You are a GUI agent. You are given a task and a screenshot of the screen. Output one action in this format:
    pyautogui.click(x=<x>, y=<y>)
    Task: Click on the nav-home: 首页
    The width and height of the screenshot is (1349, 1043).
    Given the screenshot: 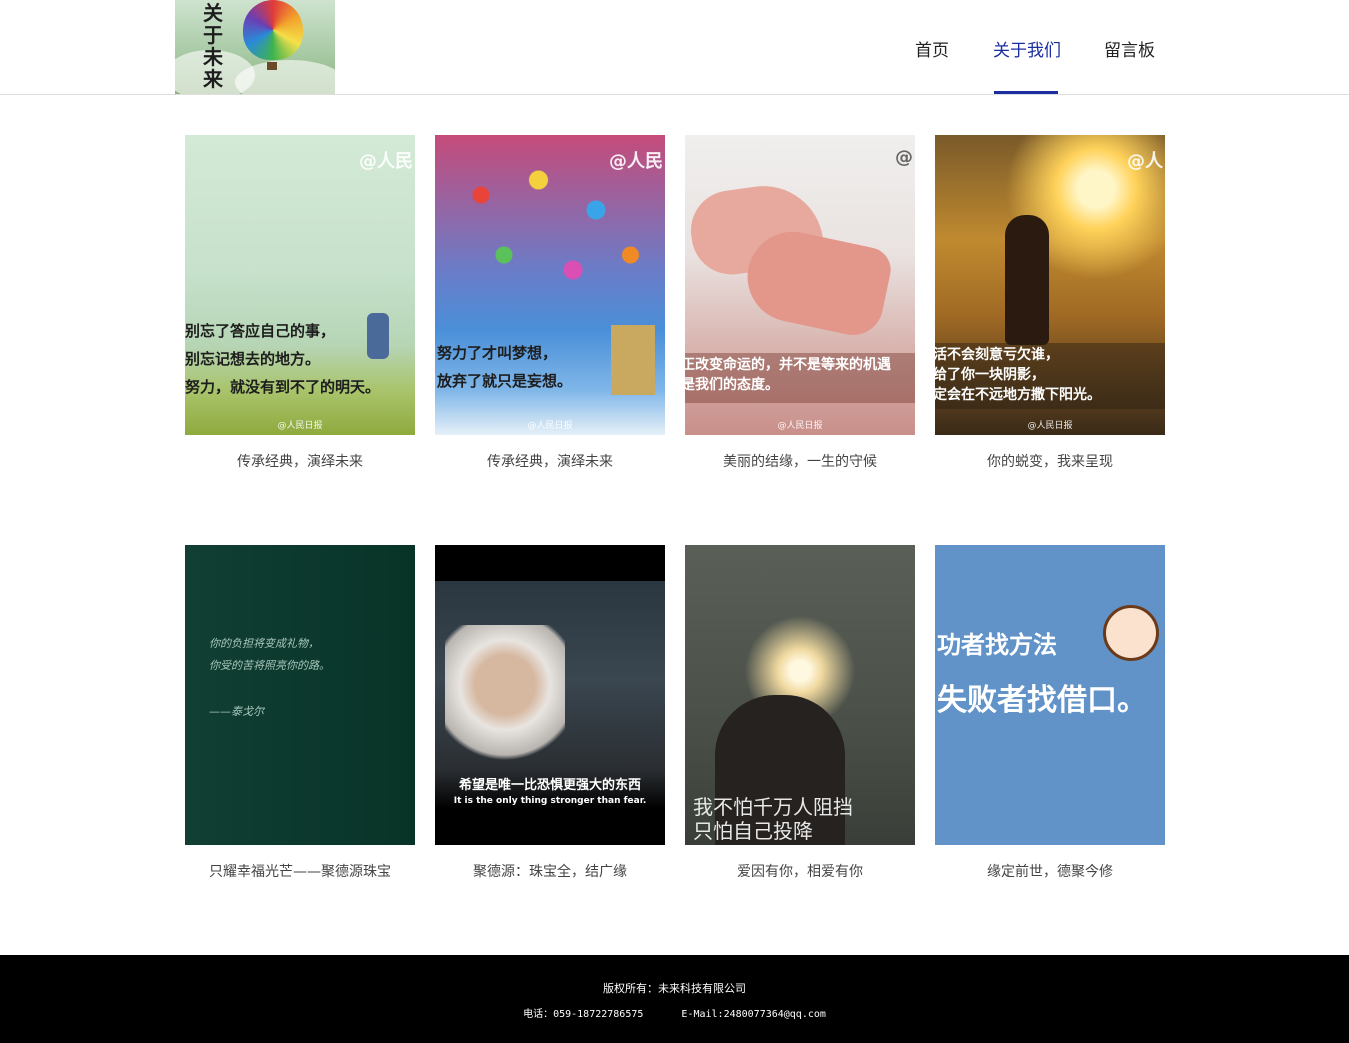 What is the action you would take?
    pyautogui.click(x=932, y=48)
    